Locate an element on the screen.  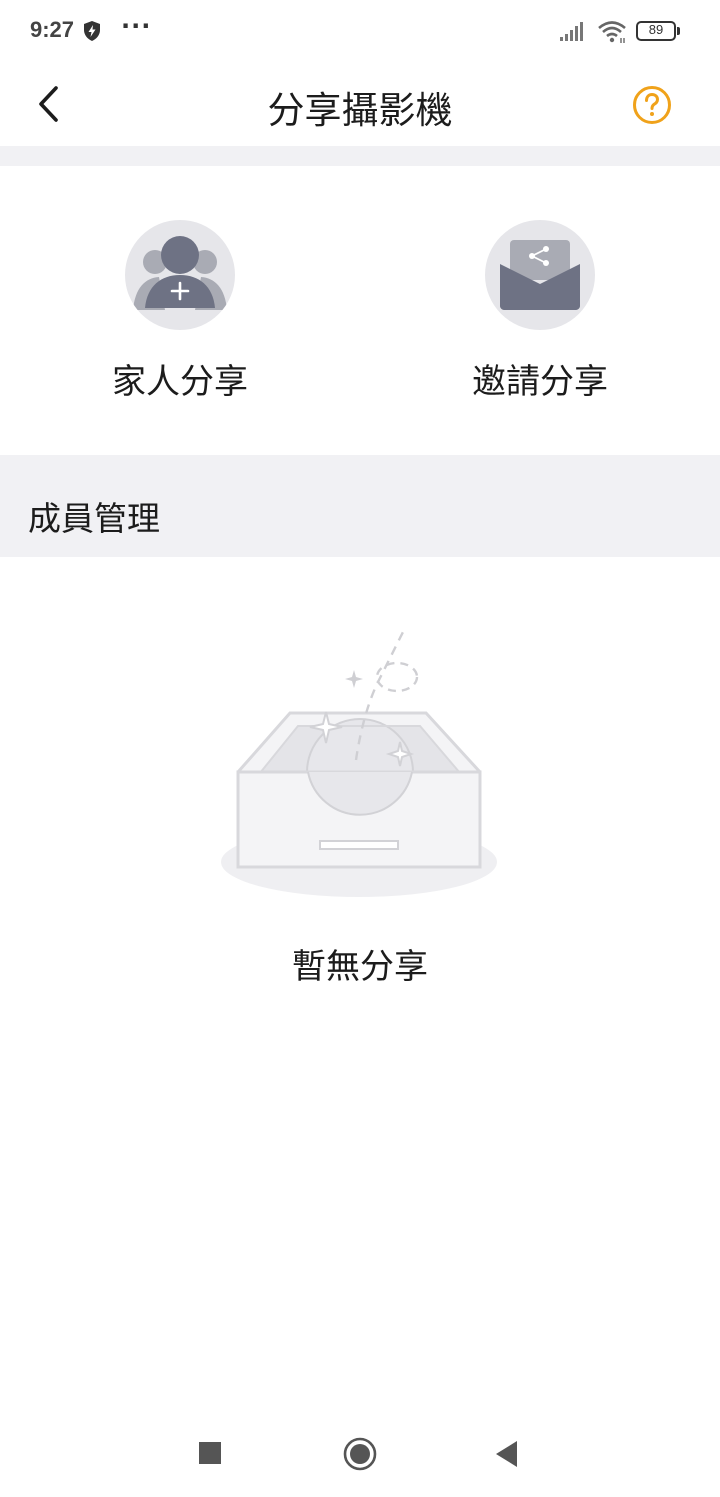
home-button is located at coordinates (360, 1454).